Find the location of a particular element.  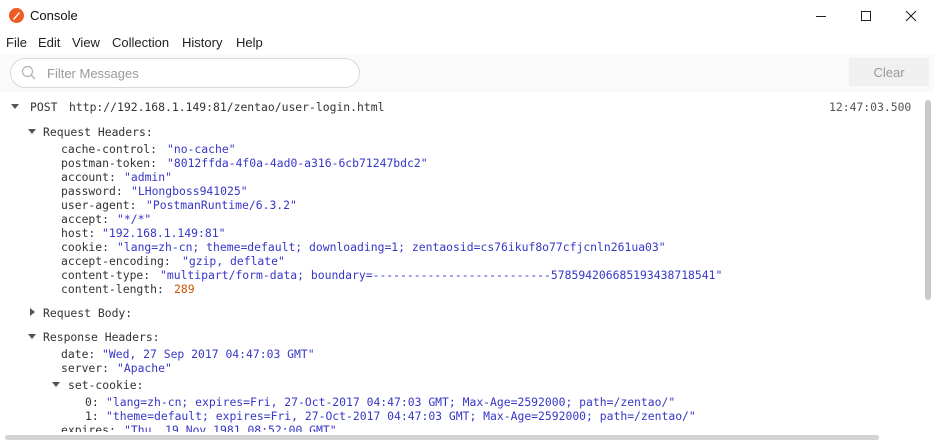

collapse-request-headers-icon is located at coordinates (32, 131).